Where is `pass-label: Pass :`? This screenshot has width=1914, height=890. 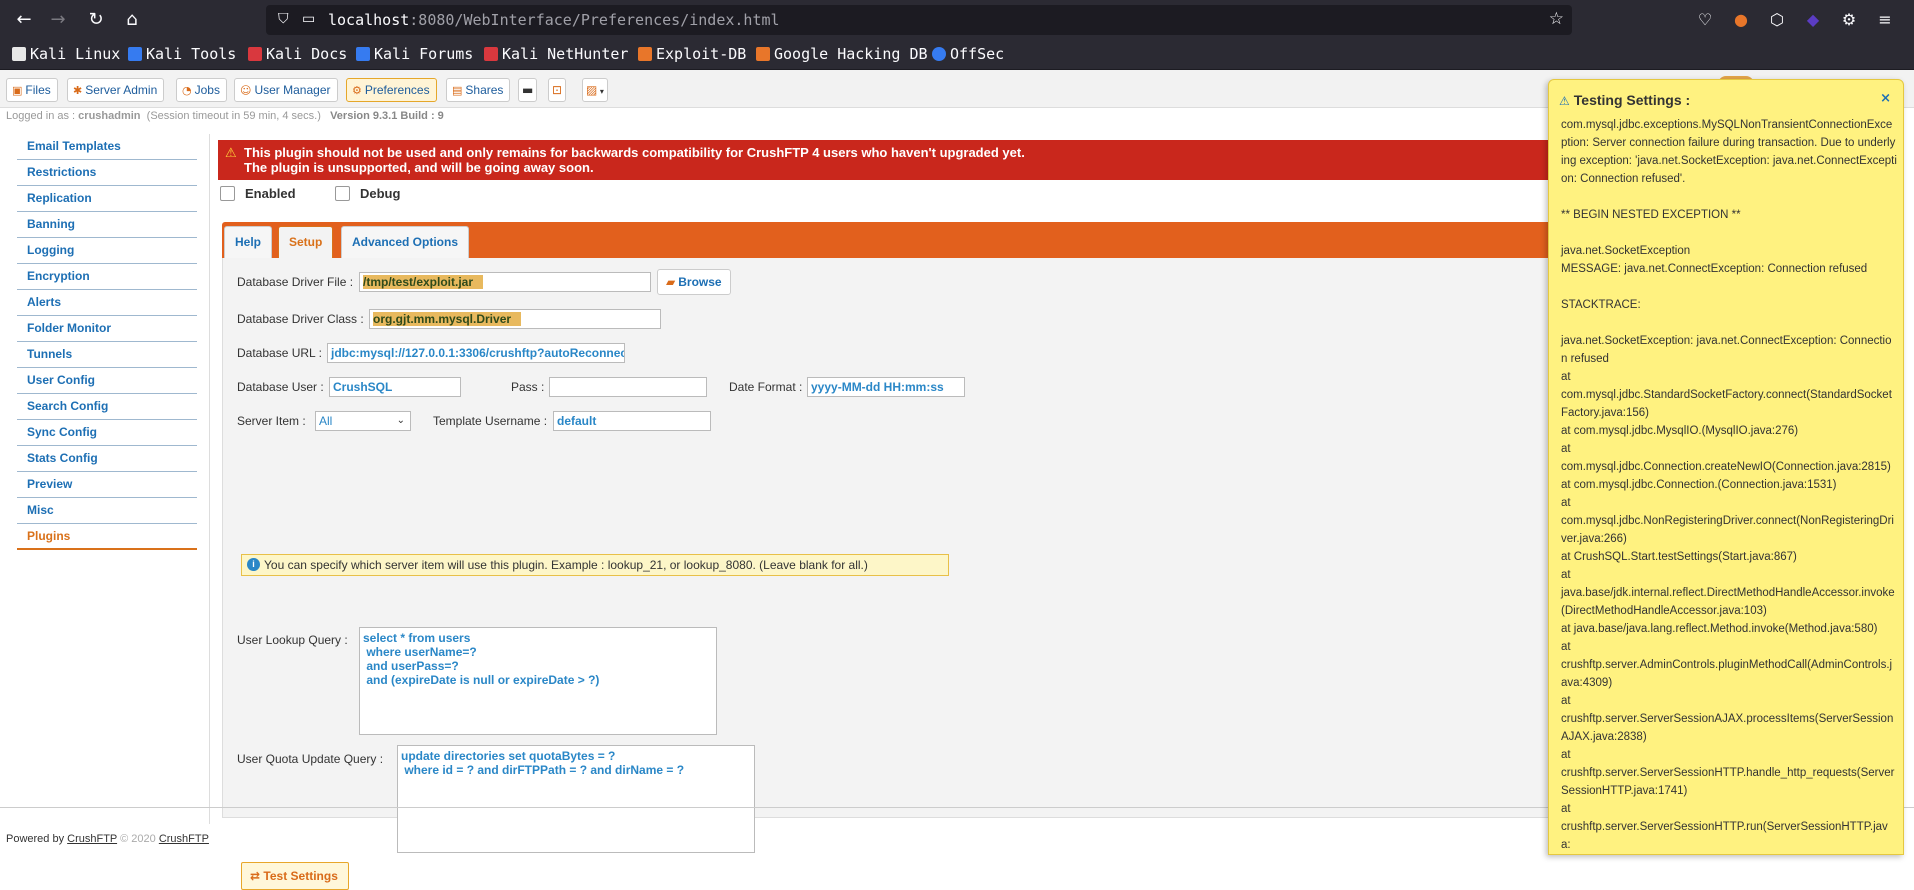
pass-label: Pass : is located at coordinates (528, 387).